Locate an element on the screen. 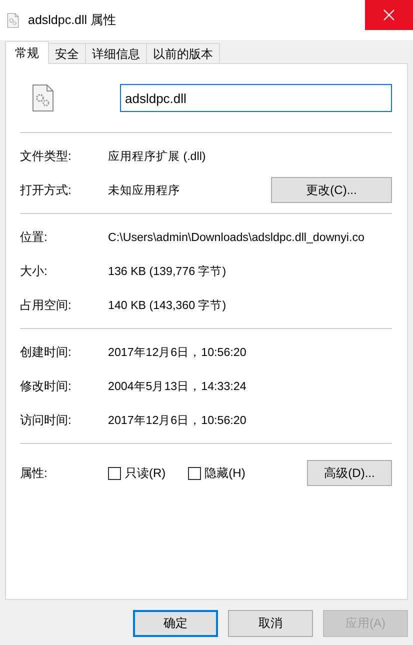 This screenshot has width=413, height=645. tab: 详细信息 is located at coordinates (116, 53).